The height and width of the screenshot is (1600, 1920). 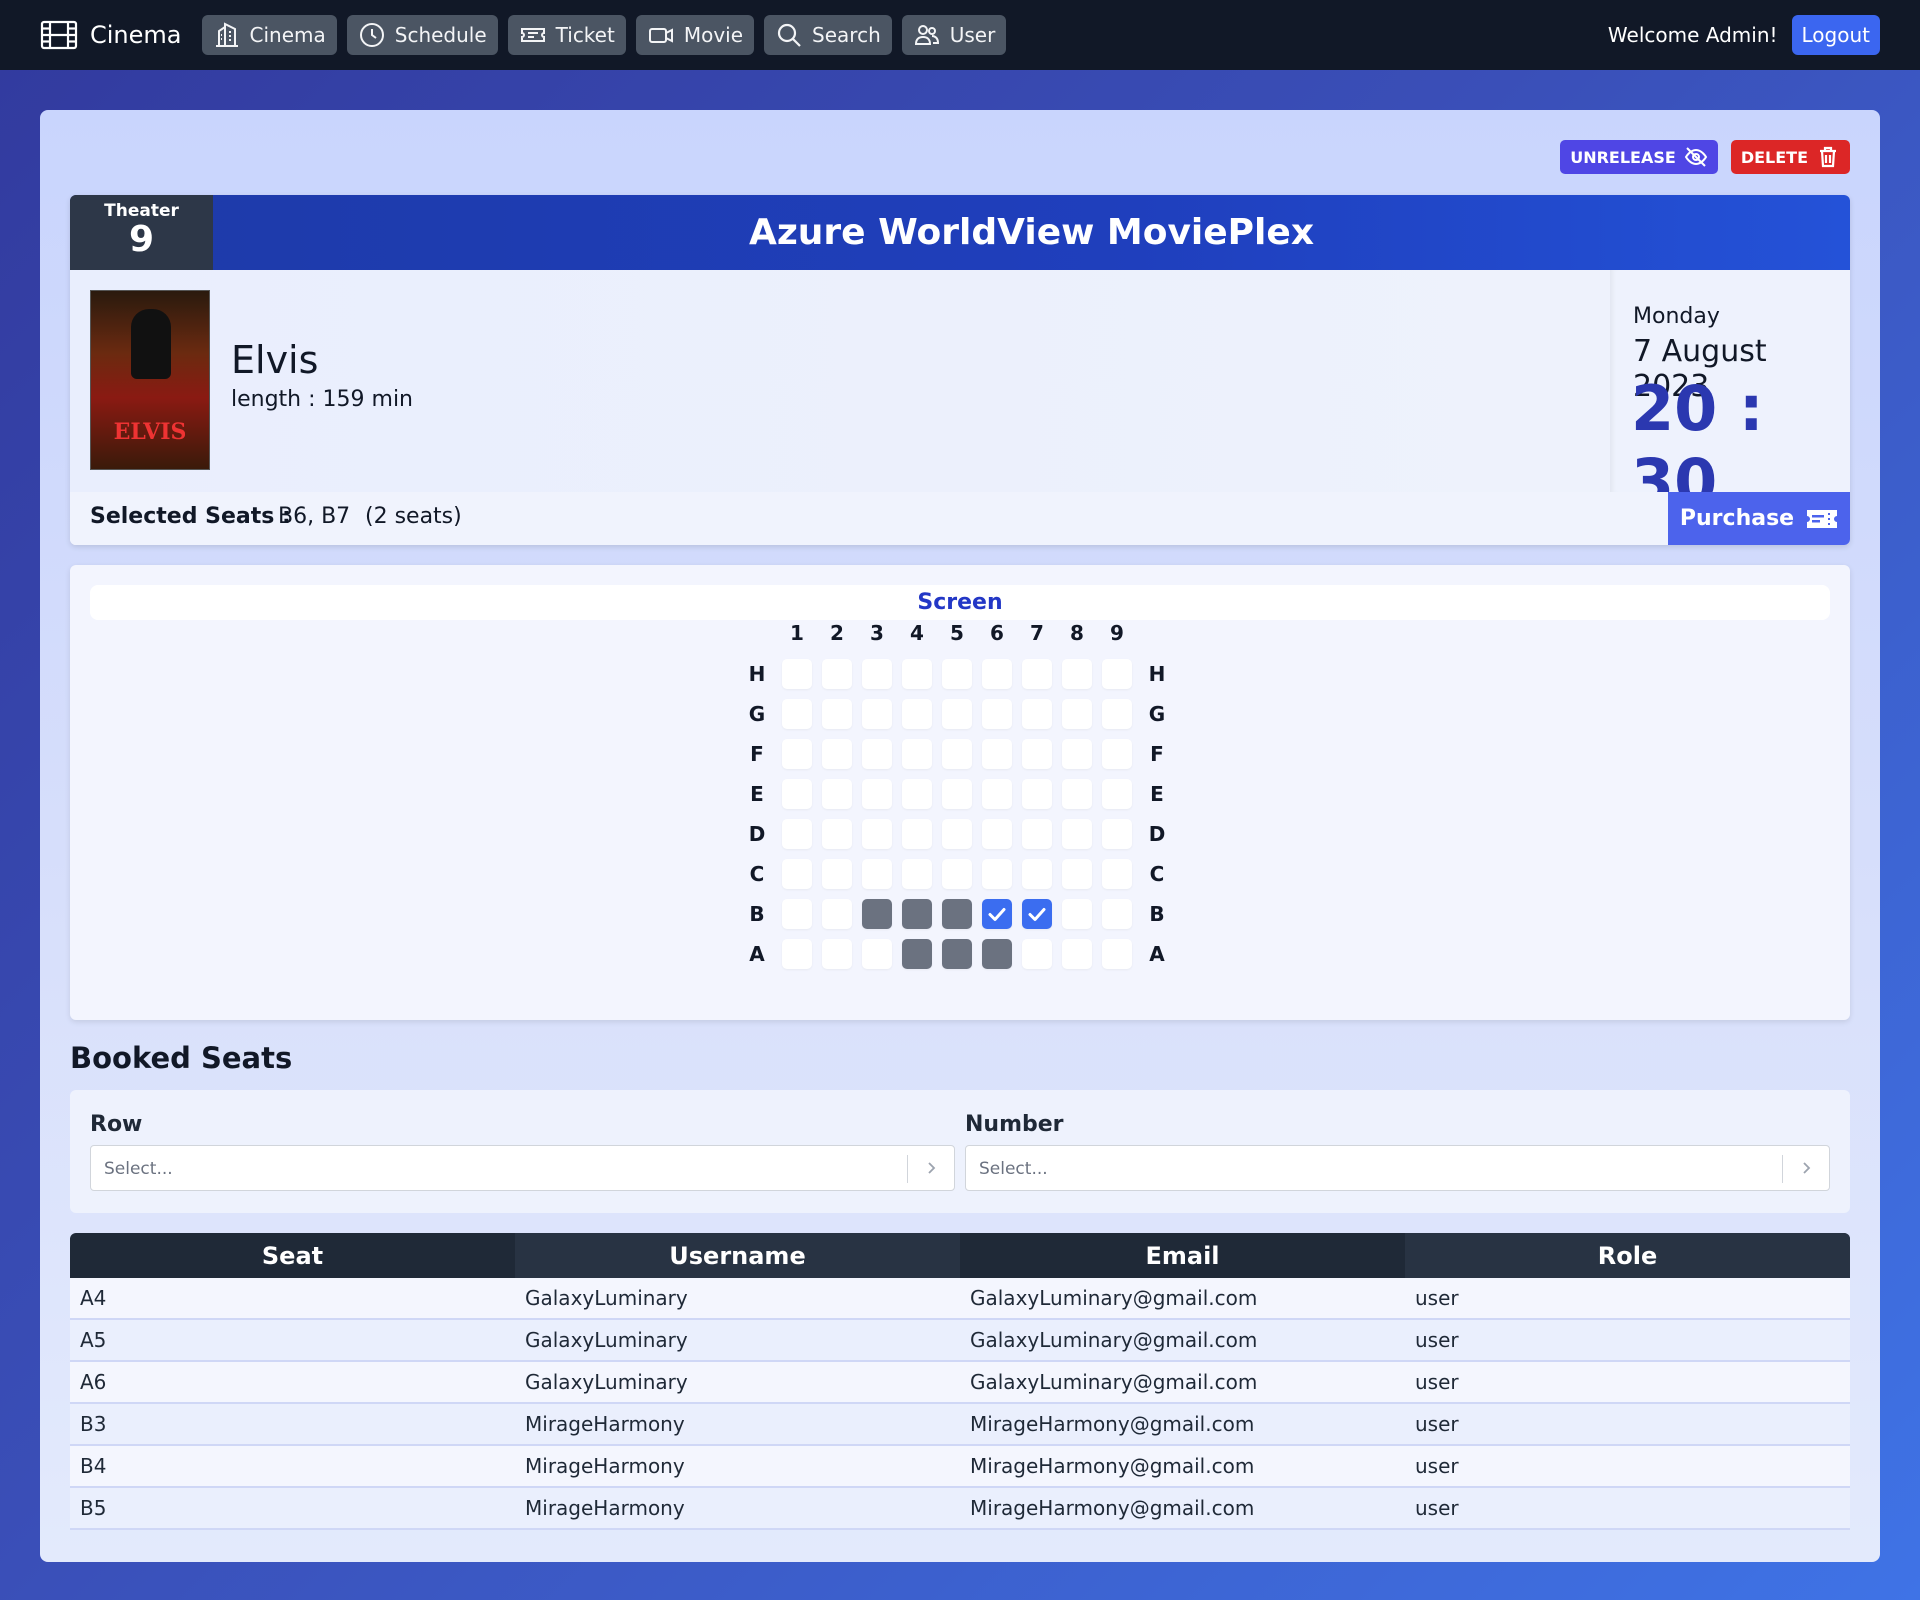 I want to click on nav-cinema: Cinema, so click(x=269, y=35).